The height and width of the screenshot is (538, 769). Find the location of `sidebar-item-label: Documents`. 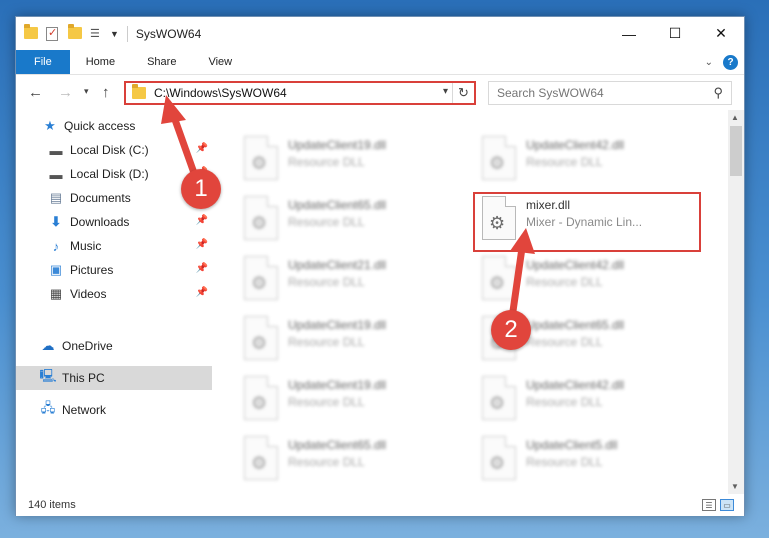

sidebar-item-label: Documents is located at coordinates (100, 198).